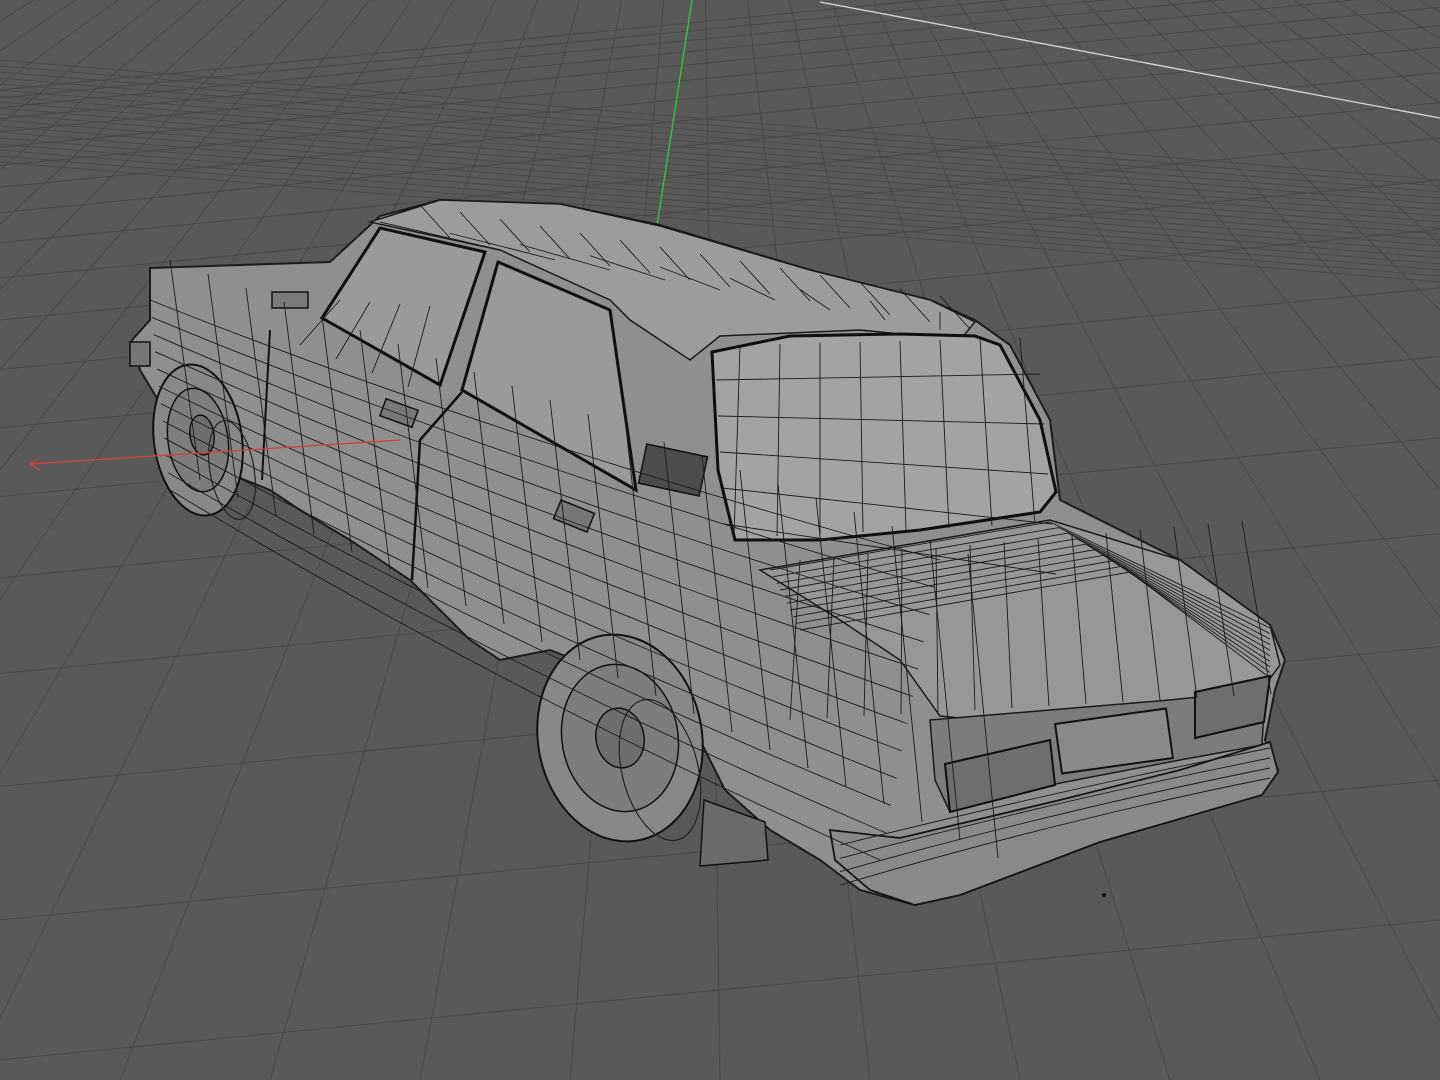 This screenshot has width=1440, height=1080. What do you see at coordinates (290, 300) in the screenshot?
I see `side-mirror` at bounding box center [290, 300].